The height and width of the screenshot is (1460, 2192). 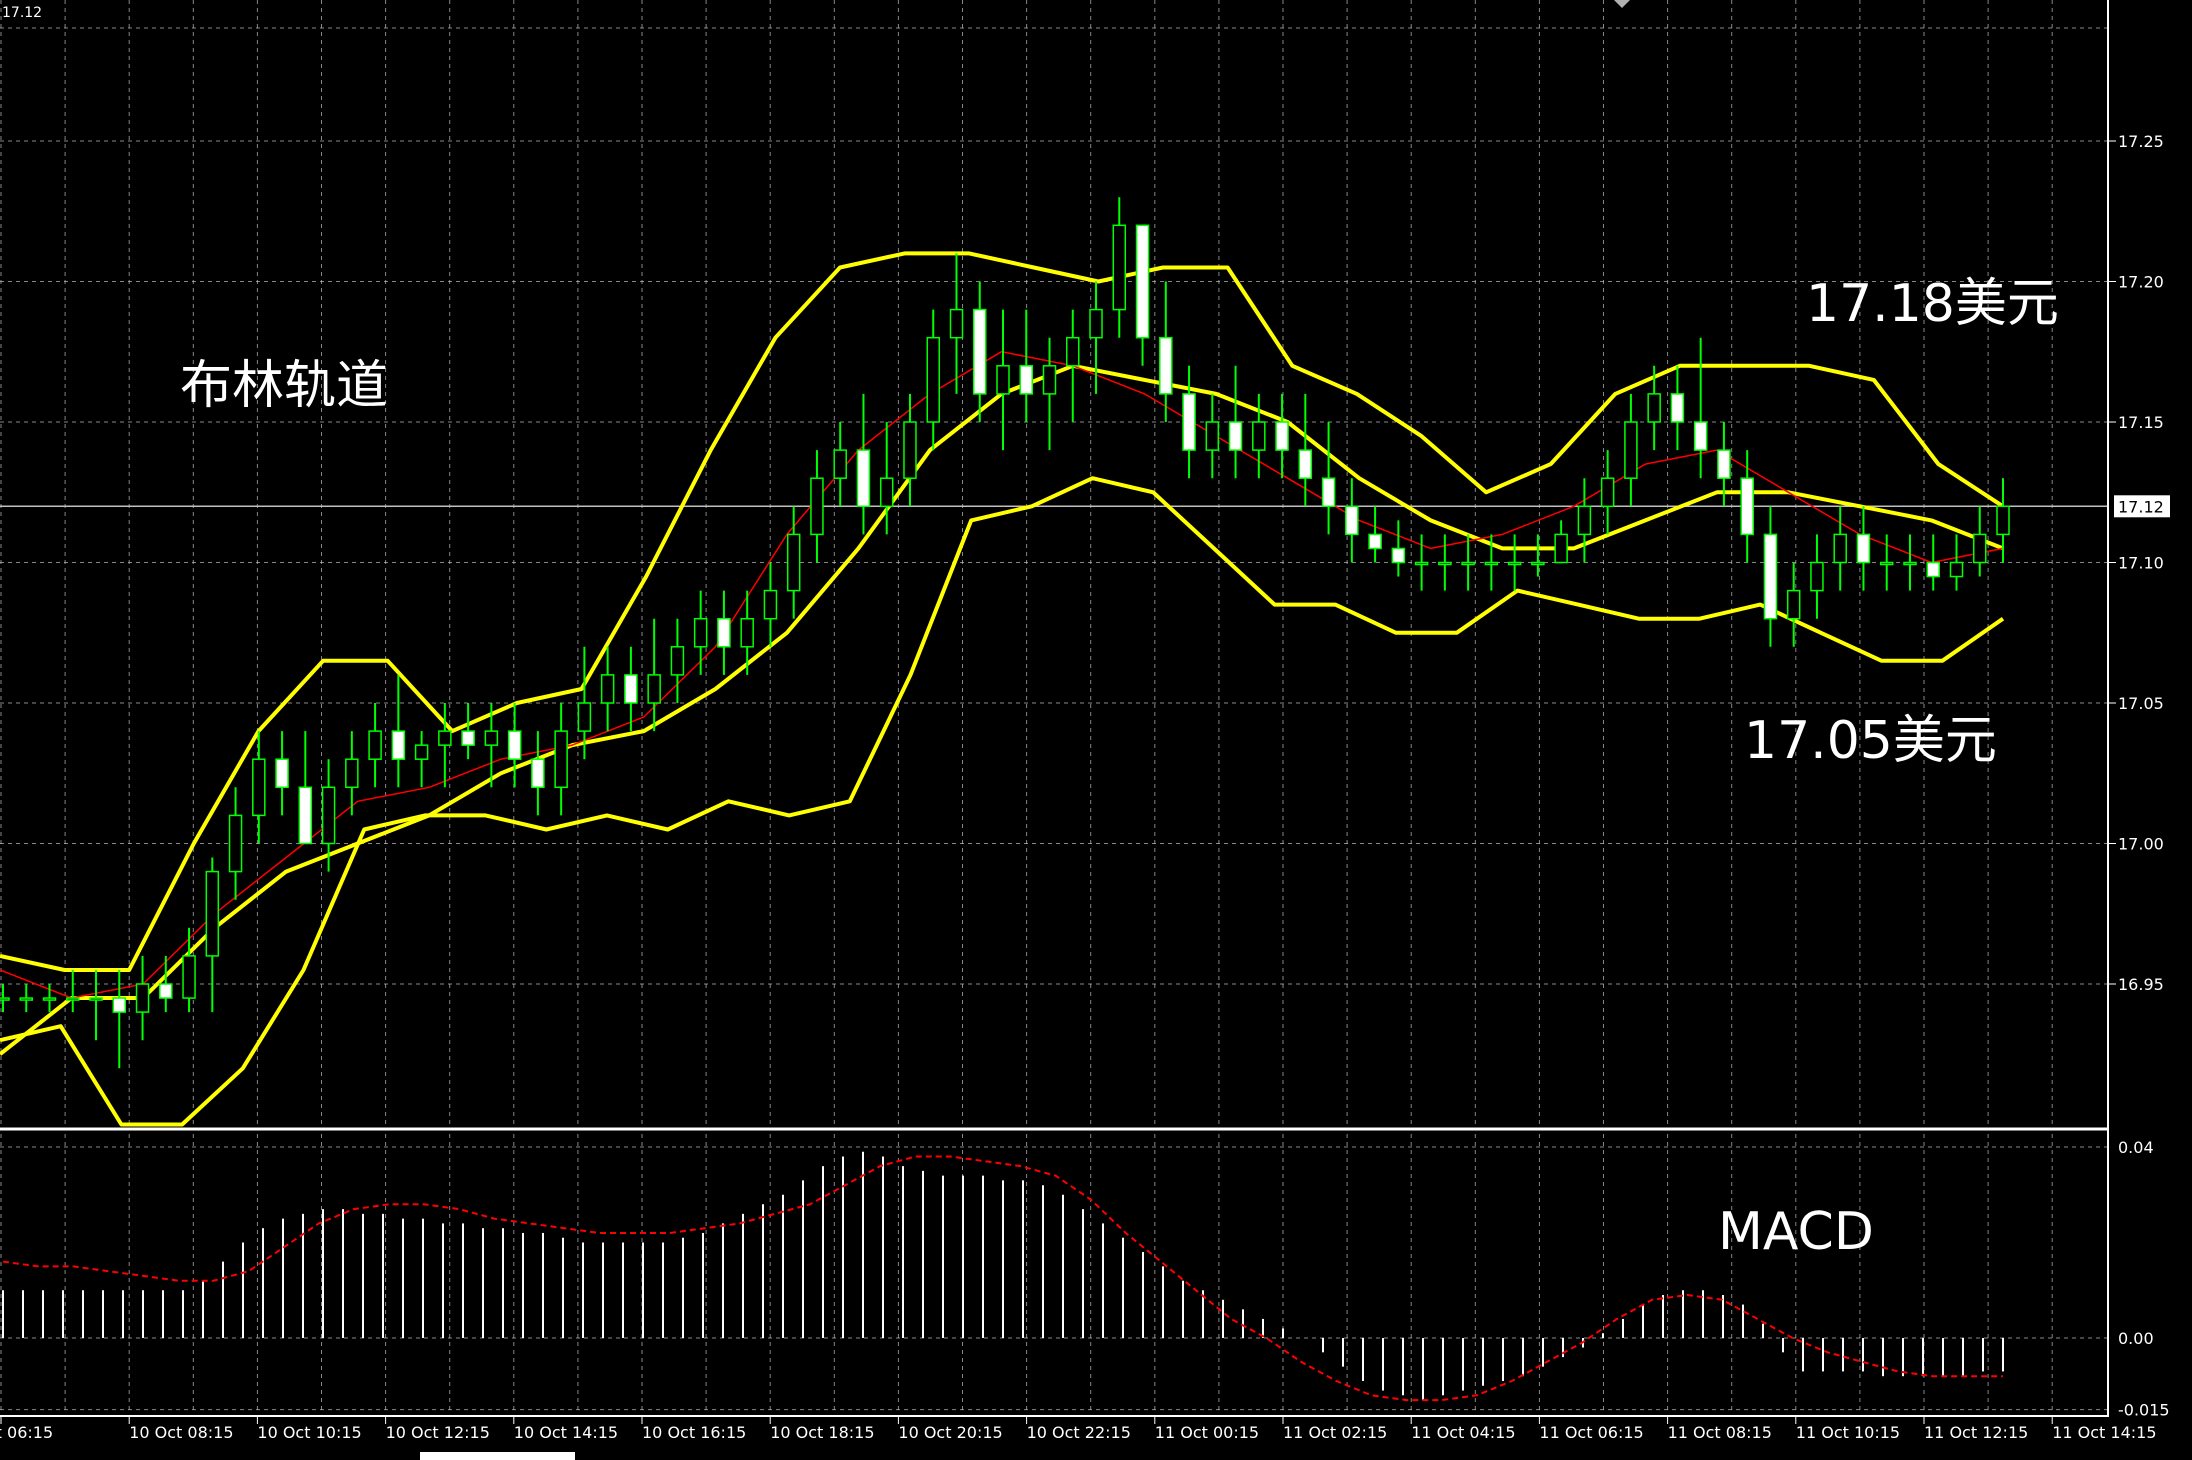 What do you see at coordinates (566, 1432) in the screenshot?
I see `time-tick-label: 10 Oct 14:15` at bounding box center [566, 1432].